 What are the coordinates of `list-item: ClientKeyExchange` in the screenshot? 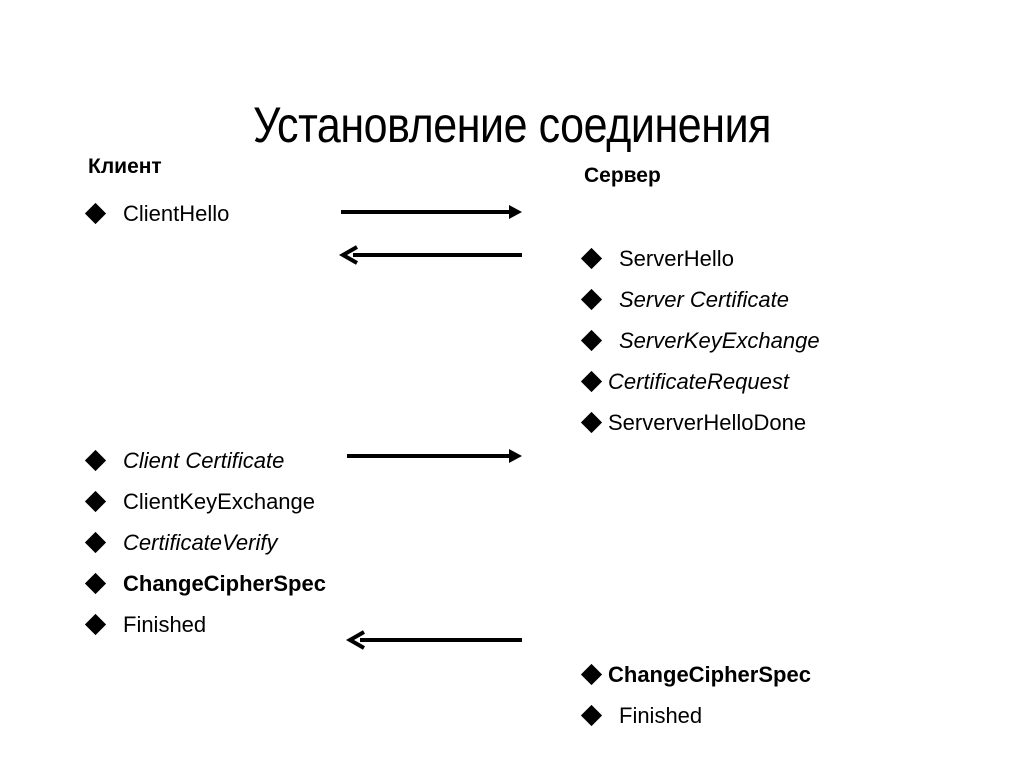 It's located at (205, 501).